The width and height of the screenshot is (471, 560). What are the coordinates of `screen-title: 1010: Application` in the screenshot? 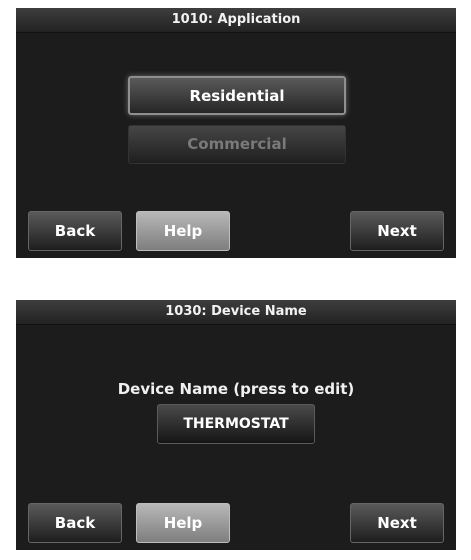 It's located at (236, 19).